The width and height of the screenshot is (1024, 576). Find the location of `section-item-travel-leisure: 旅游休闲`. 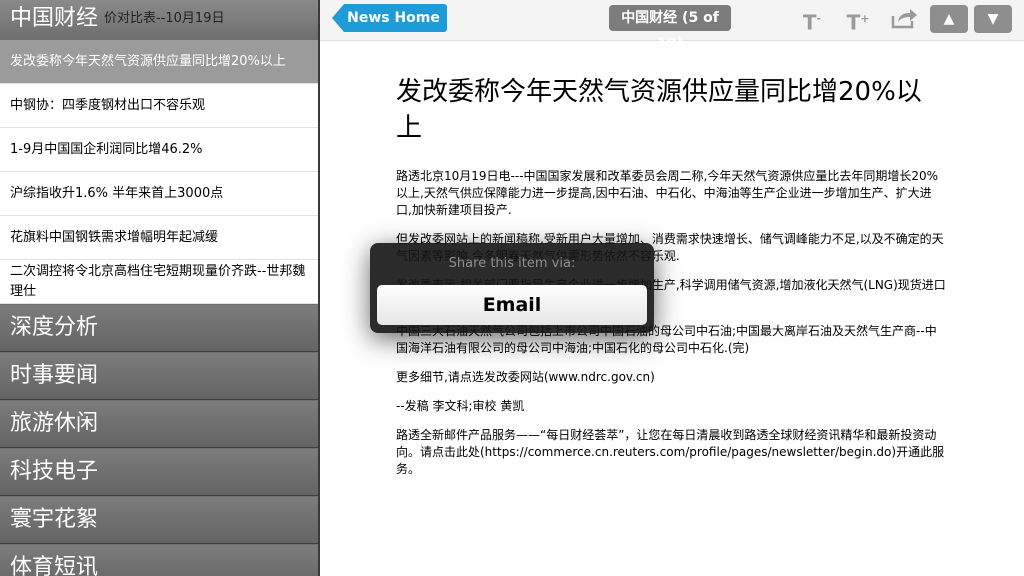

section-item-travel-leisure: 旅游休闲 is located at coordinates (159, 424).